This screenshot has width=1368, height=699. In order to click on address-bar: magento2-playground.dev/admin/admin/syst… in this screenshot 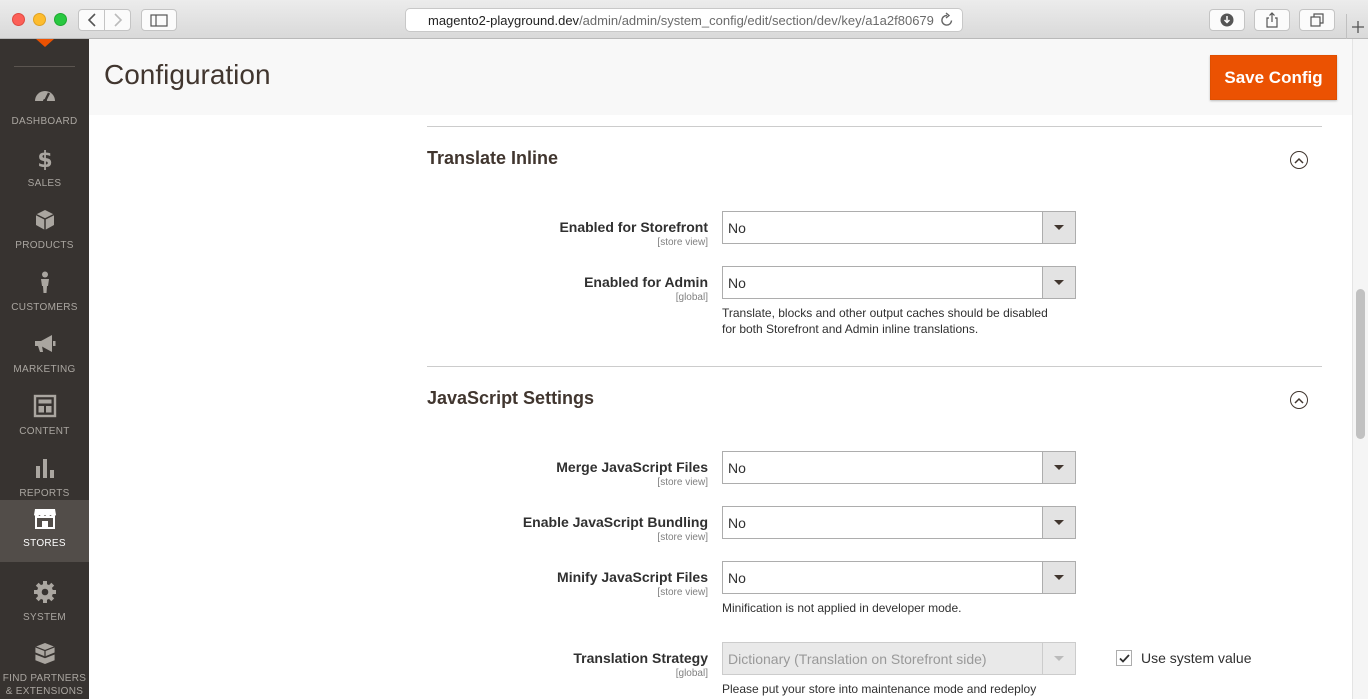, I will do `click(684, 20)`.